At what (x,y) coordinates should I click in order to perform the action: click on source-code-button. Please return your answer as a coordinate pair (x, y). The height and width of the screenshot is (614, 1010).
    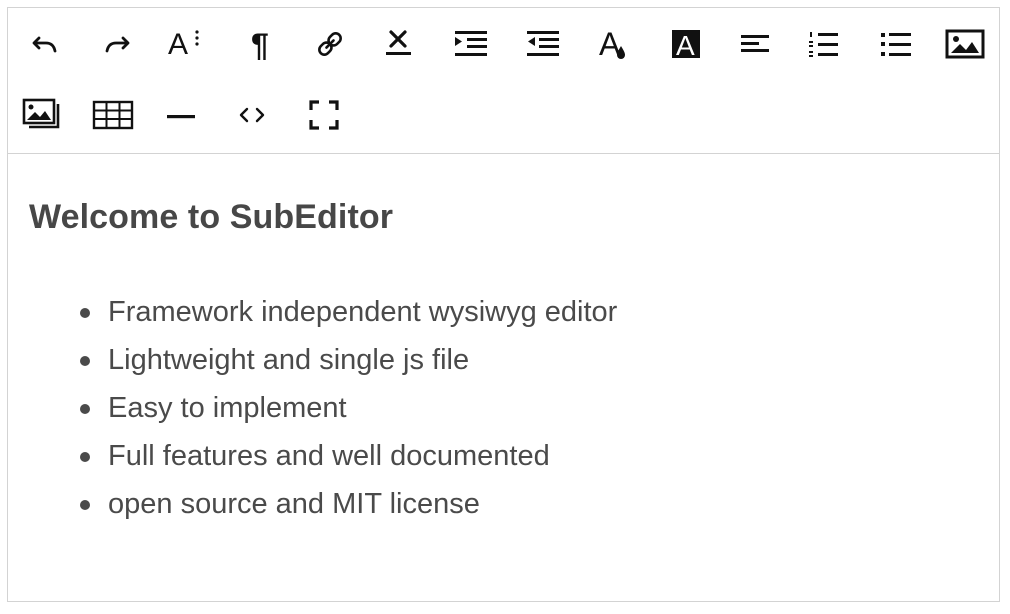
    Looking at the image, I should click on (252, 115).